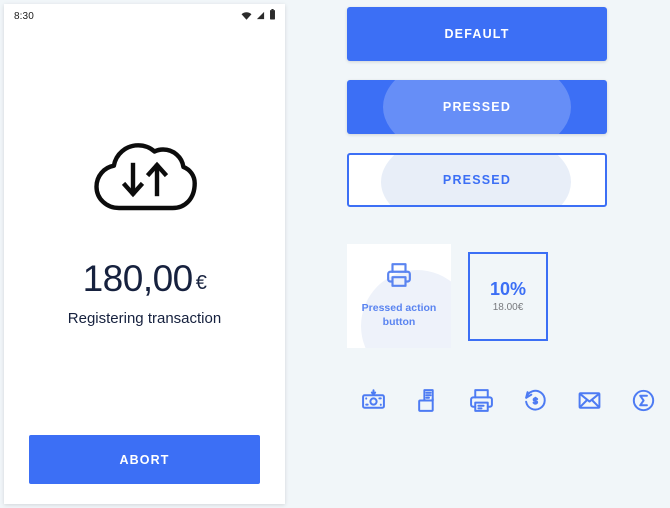  What do you see at coordinates (246, 16) in the screenshot?
I see `wifi-icon` at bounding box center [246, 16].